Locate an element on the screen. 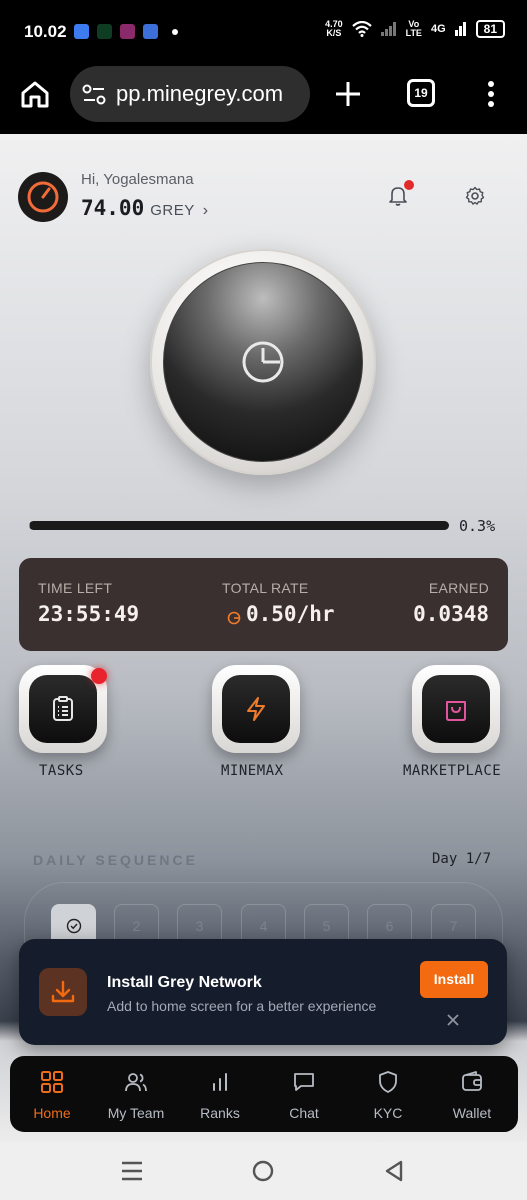  balance-link: 74.00 GREY › is located at coordinates (144, 208).